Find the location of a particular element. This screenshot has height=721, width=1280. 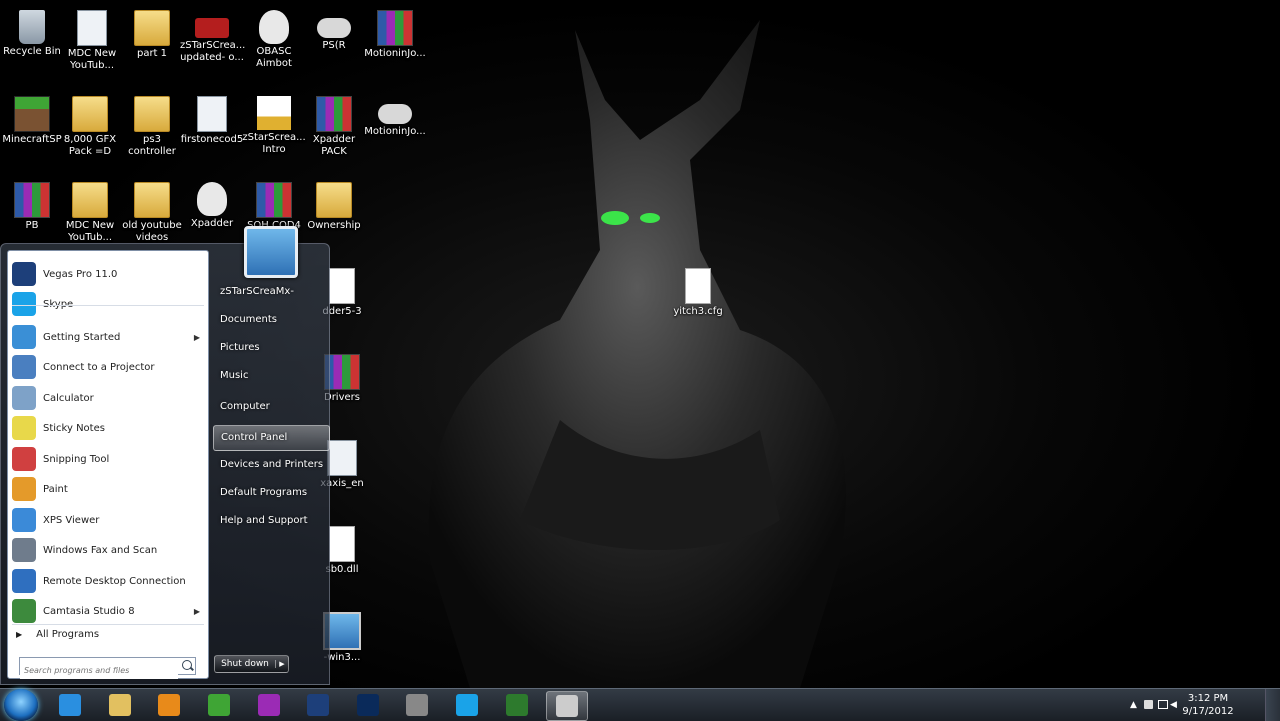

start-program-sticky-notes: Sticky Notes is located at coordinates (108, 428).